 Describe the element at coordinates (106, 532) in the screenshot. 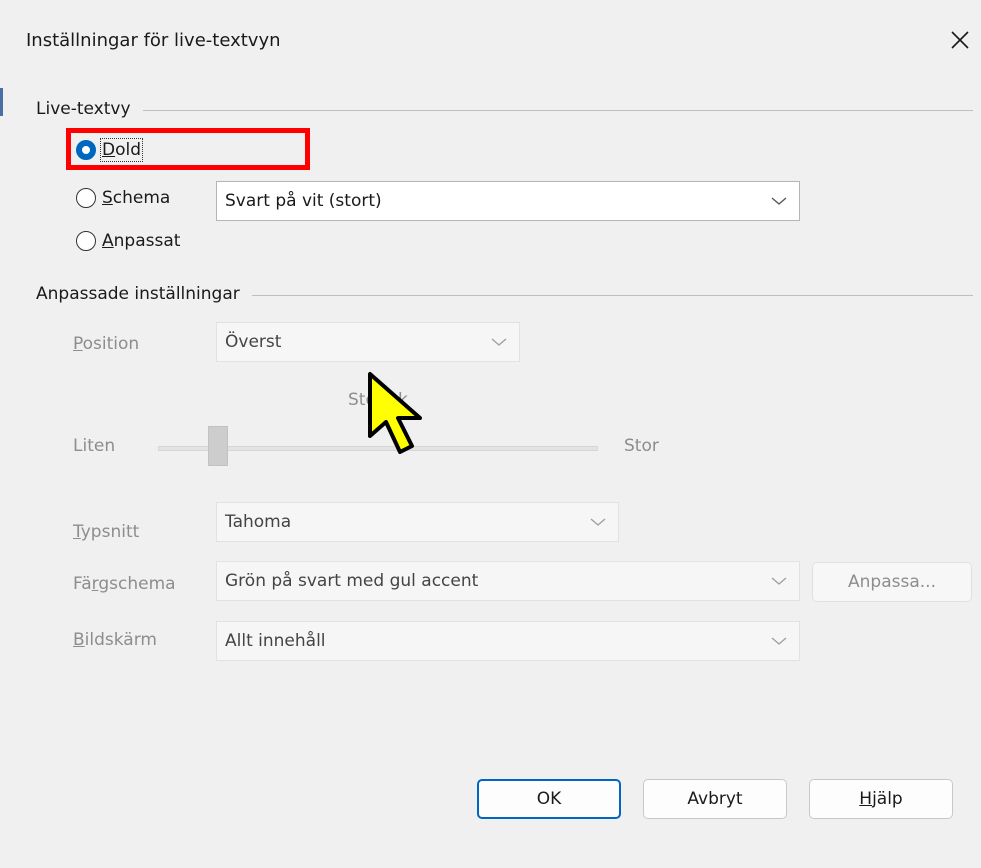

I see `font-label: Typsnitt` at that location.